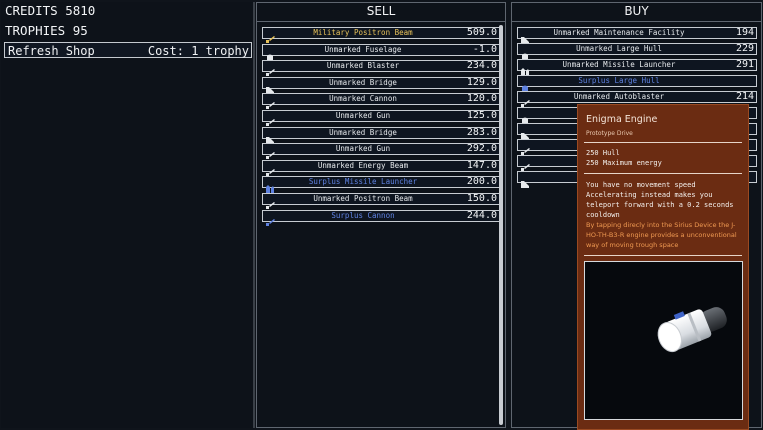 The image size is (763, 430). What do you see at coordinates (381, 12) in the screenshot?
I see `sell-header: SELL` at bounding box center [381, 12].